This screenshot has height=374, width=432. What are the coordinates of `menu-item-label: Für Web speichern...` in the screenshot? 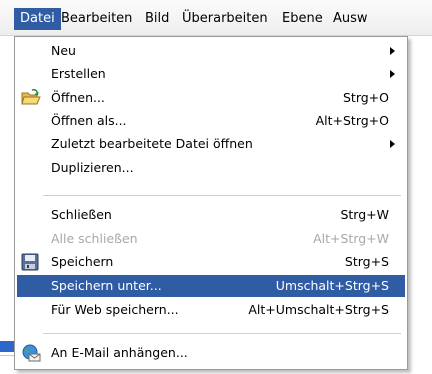 It's located at (115, 309).